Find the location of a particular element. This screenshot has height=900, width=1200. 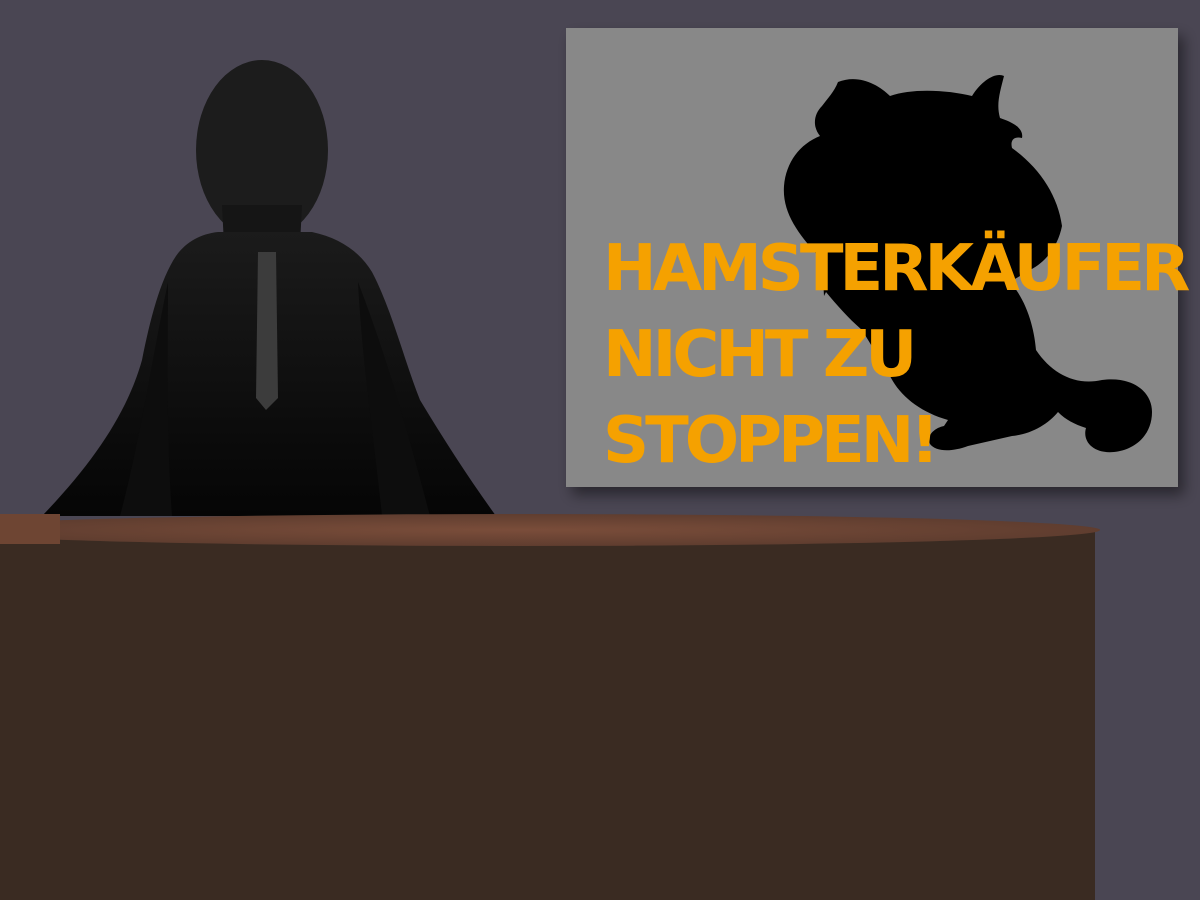

presenter-tie is located at coordinates (267, 331).